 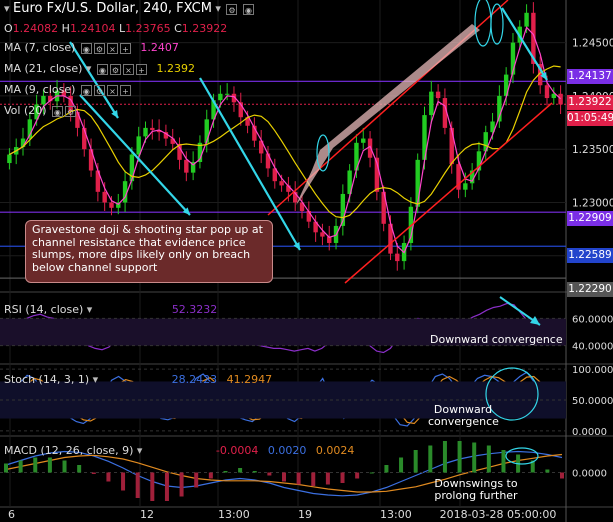 I want to click on ohlc-readout: O1.24082 H1.24104 L1.23765 C1.23922, so click(x=116, y=28).